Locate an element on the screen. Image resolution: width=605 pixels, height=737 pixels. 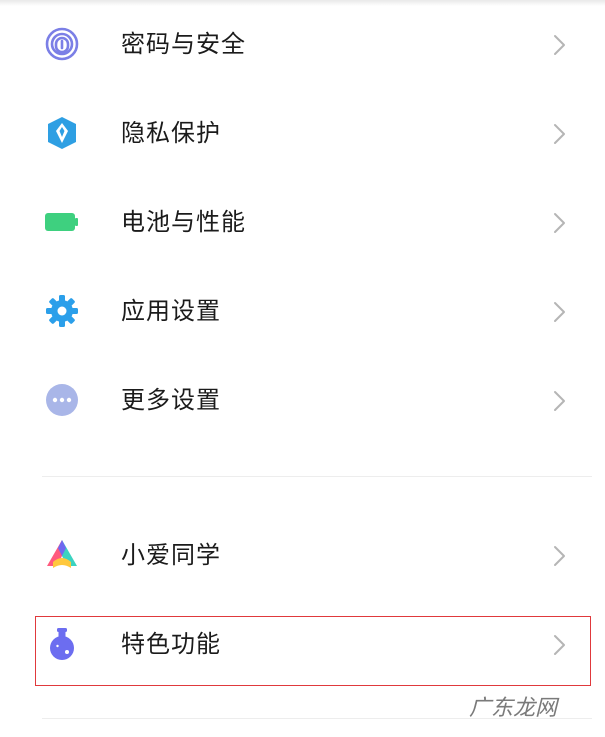
battery-icon is located at coordinates (62, 222).